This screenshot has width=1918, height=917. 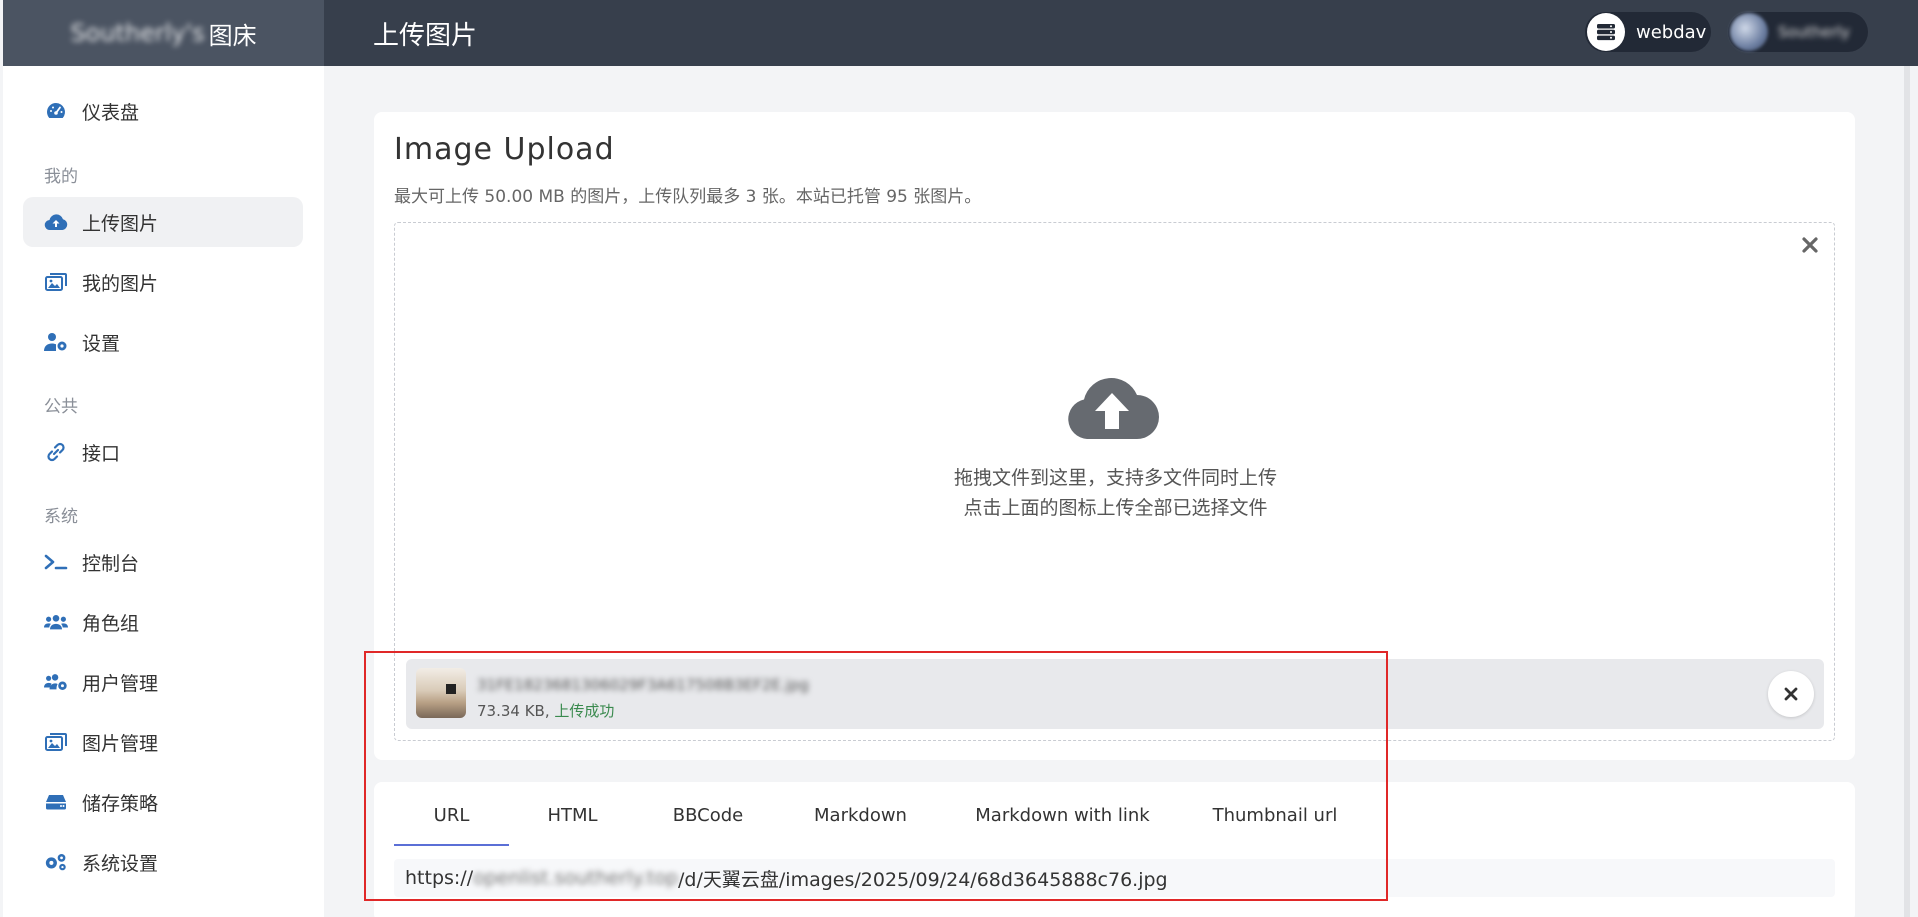 What do you see at coordinates (56, 562) in the screenshot?
I see `terminal-icon` at bounding box center [56, 562].